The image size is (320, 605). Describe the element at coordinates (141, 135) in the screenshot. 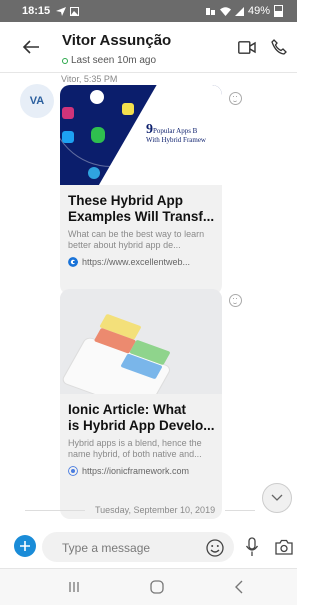

I see `link-preview-image: 9Popular Apps B With Hybrid Framew` at that location.